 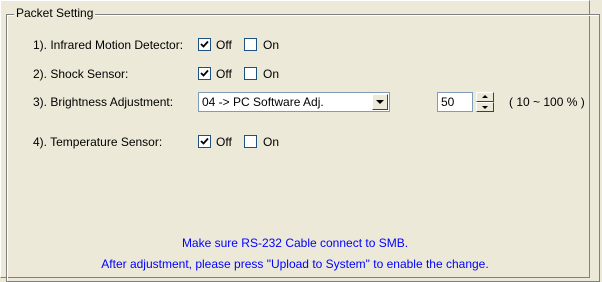 What do you see at coordinates (98, 142) in the screenshot?
I see `temperature-sensor-label: 4). Temperature Sensor:` at bounding box center [98, 142].